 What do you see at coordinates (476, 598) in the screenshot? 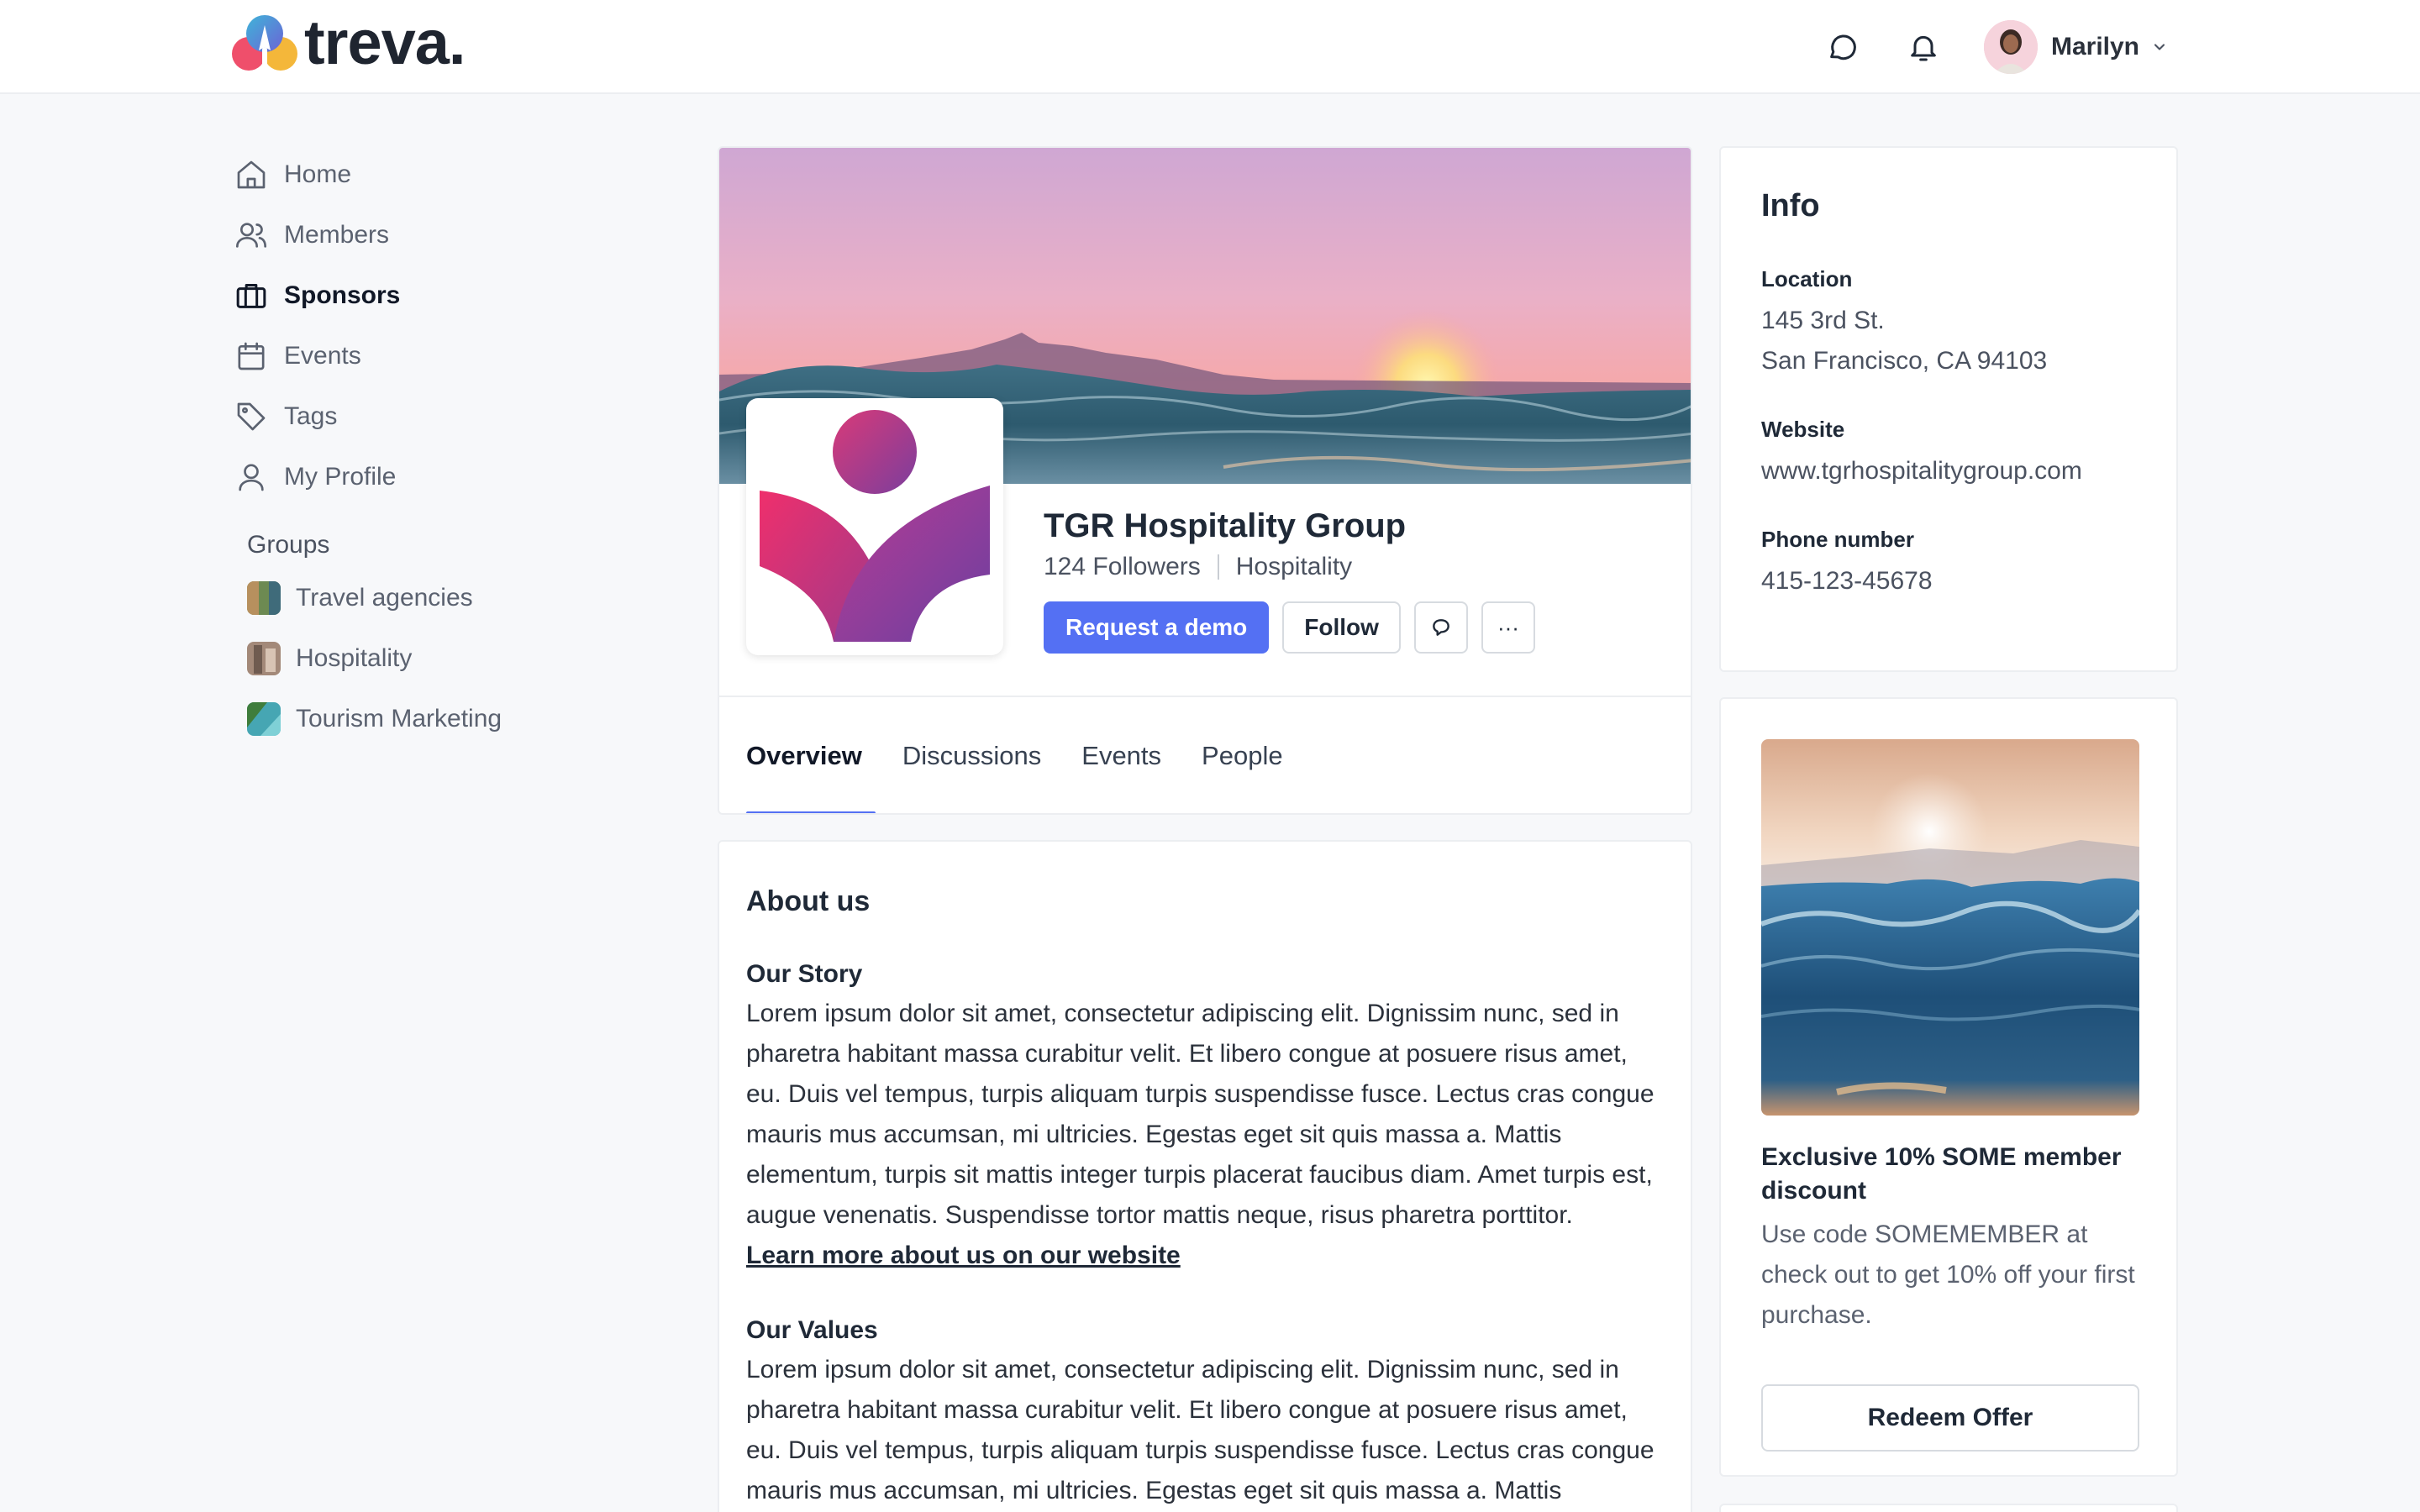
I see `group-item-travel-agencies: Travel agencies` at bounding box center [476, 598].